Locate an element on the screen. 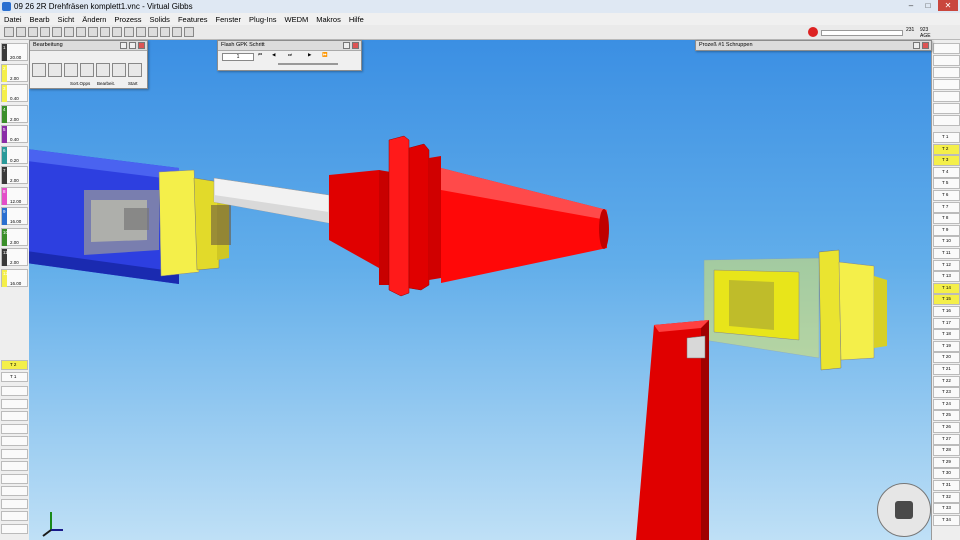 The width and height of the screenshot is (960, 540). left-tool-slot-11: 11 2.00 is located at coordinates (14, 257).